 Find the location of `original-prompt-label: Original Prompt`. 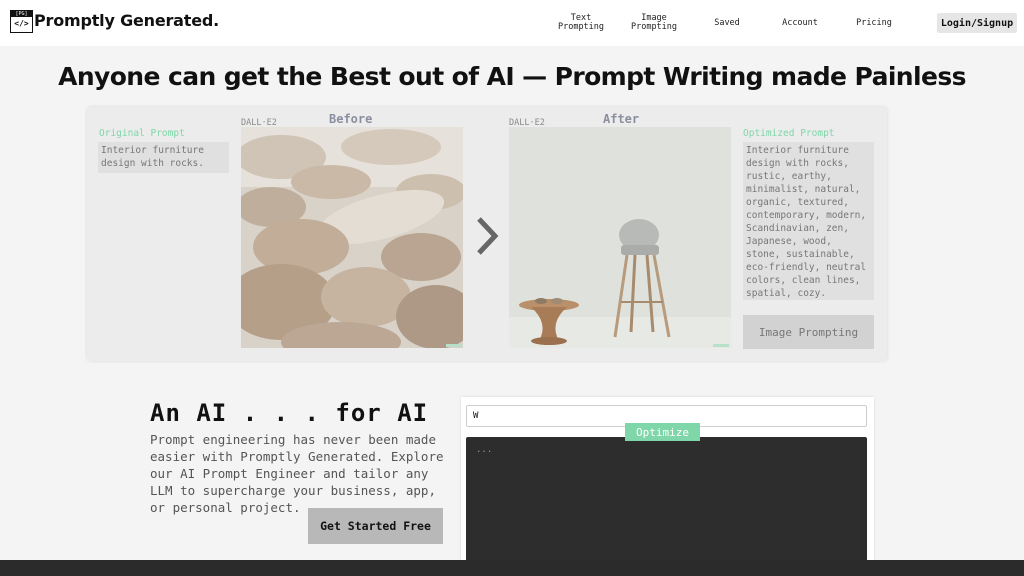

original-prompt-label: Original Prompt is located at coordinates (142, 133).